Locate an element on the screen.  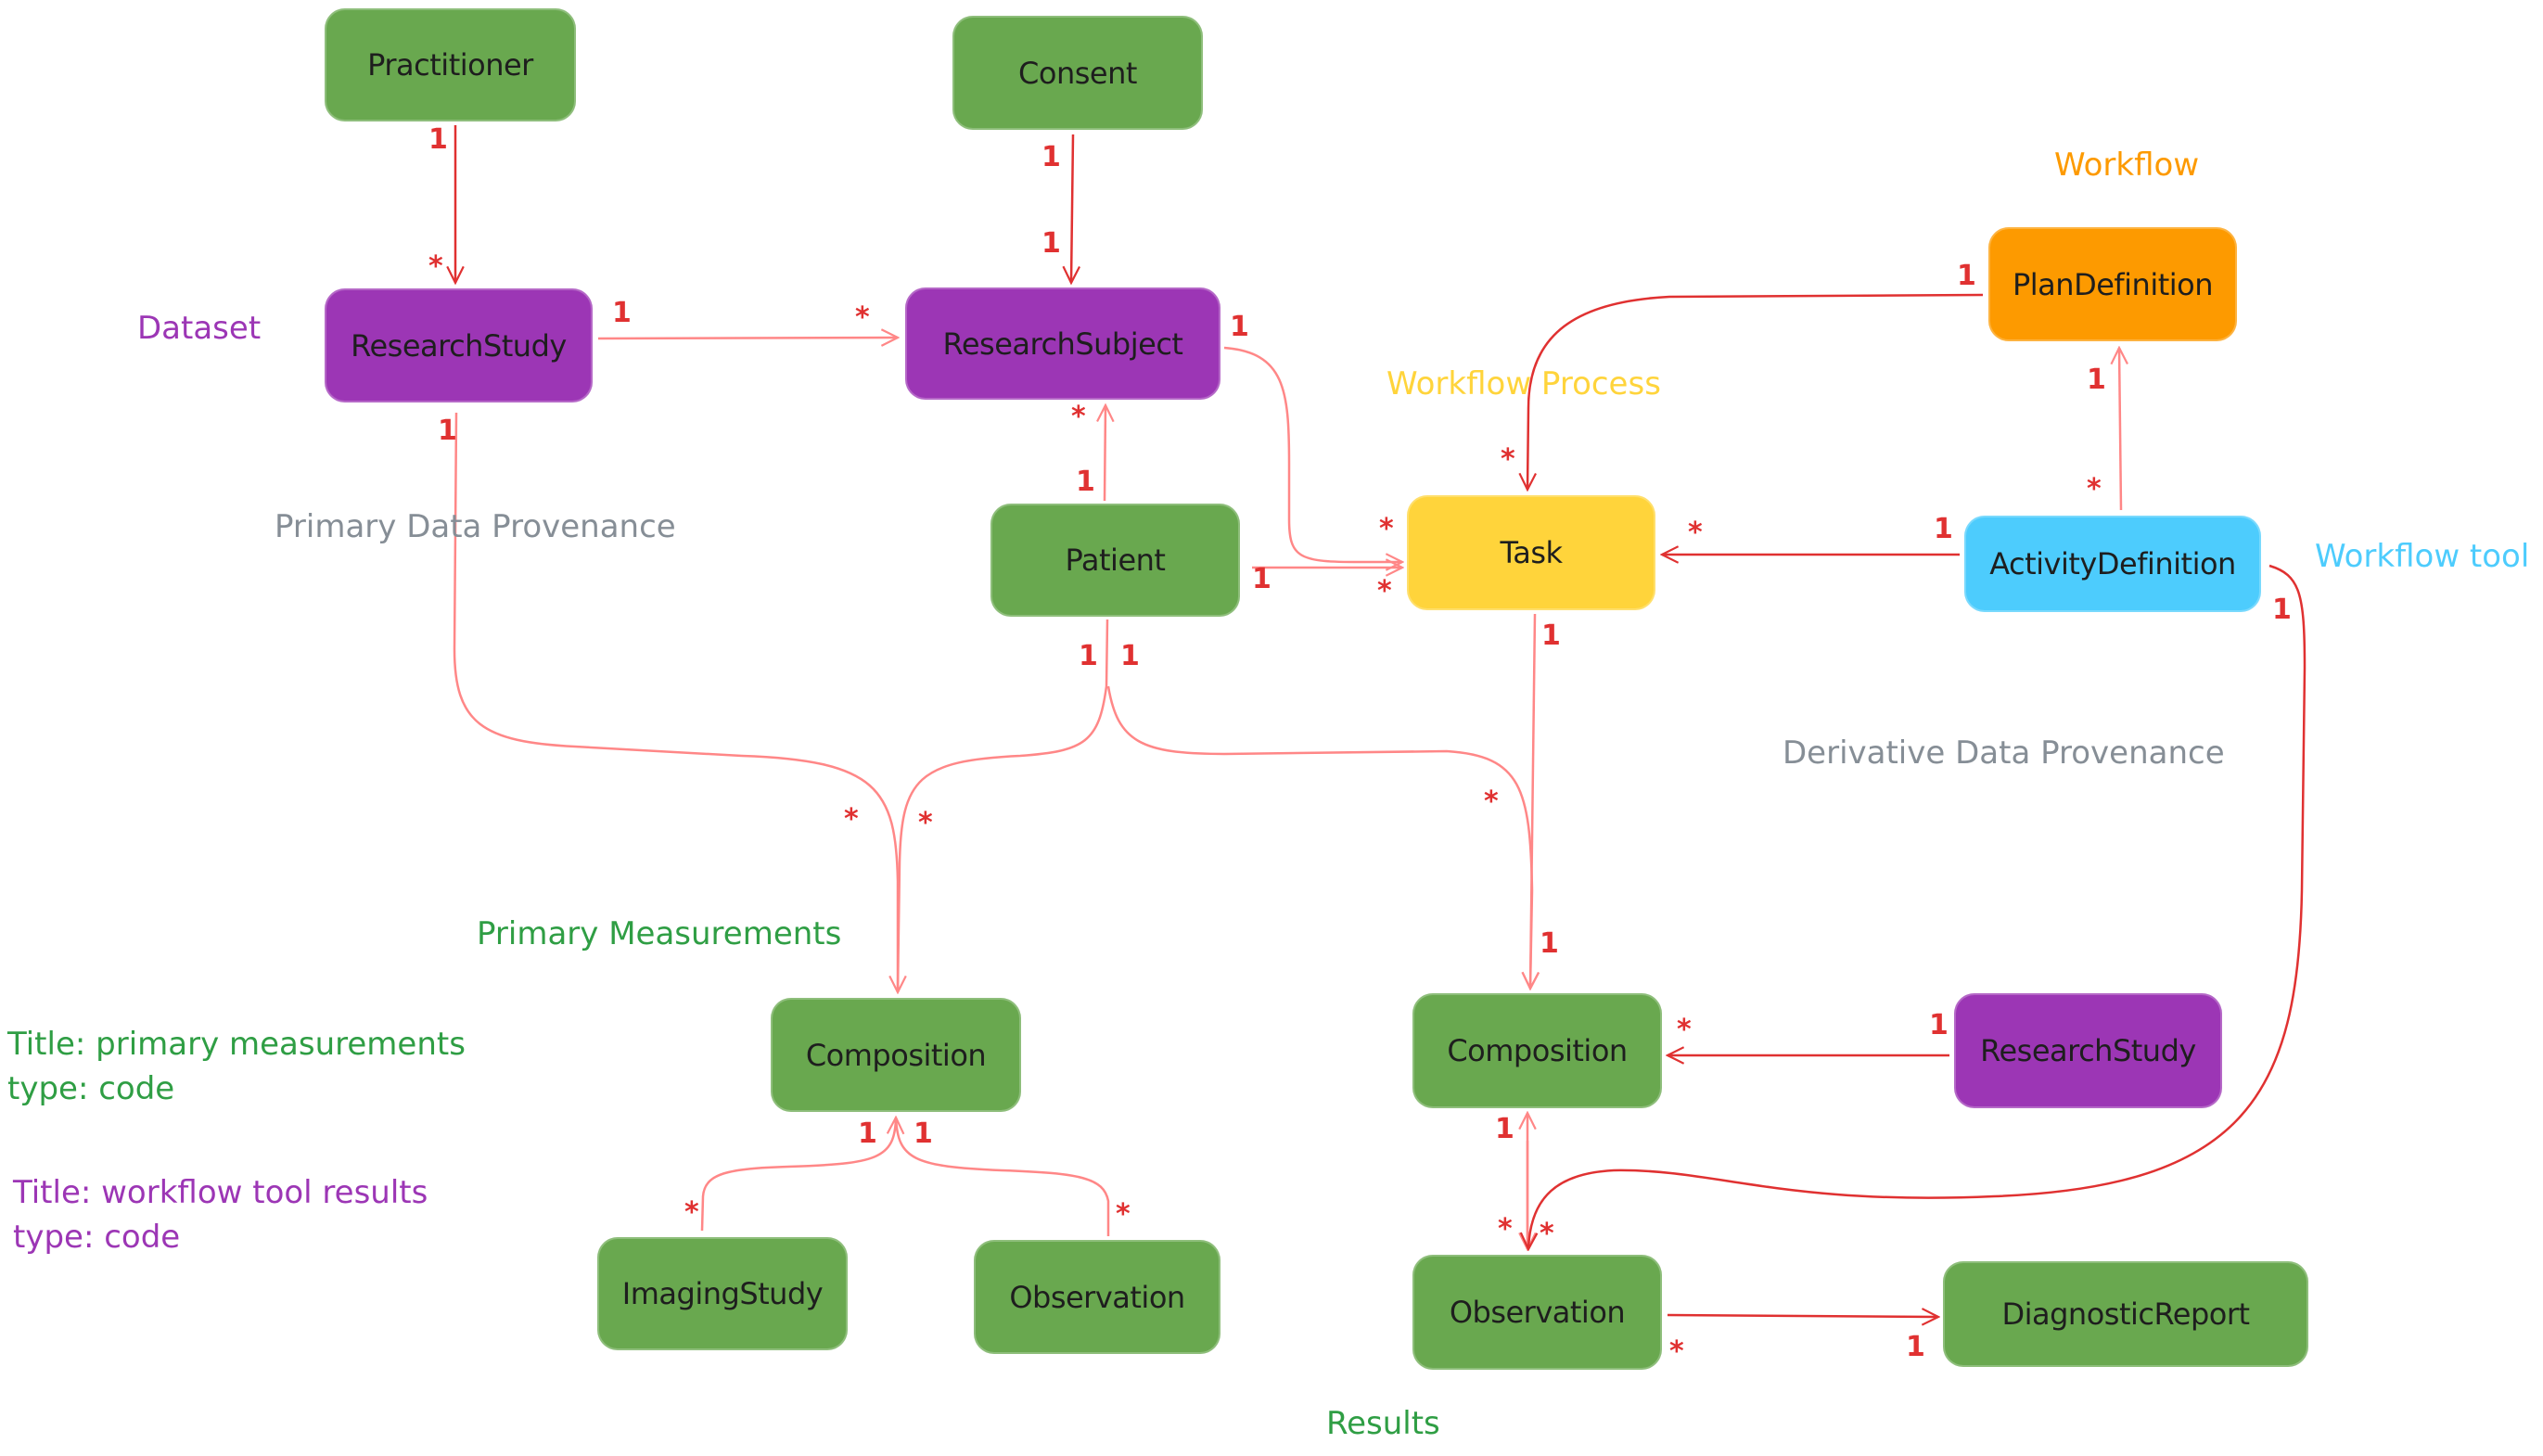
mult-observation-results-in-activity: * is located at coordinates (1547, 1234).